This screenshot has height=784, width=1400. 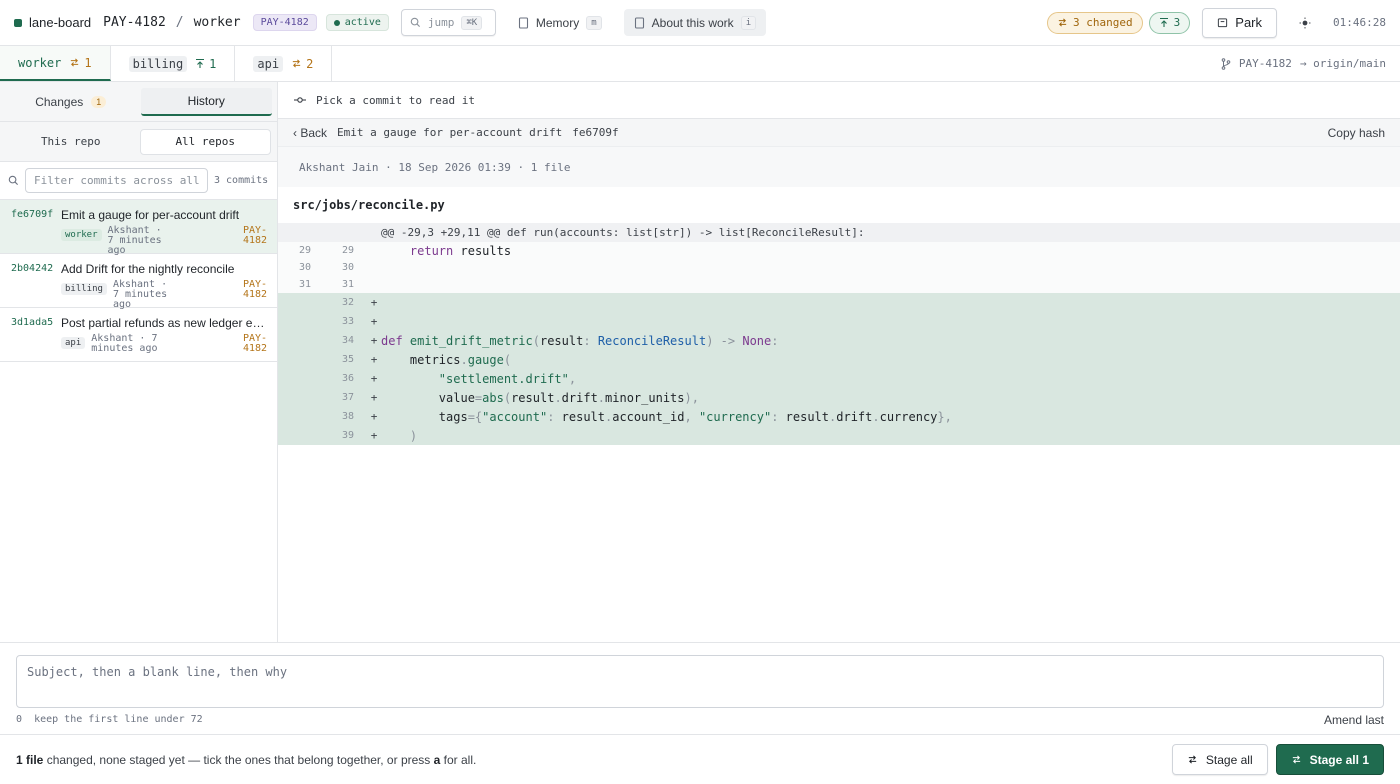 What do you see at coordinates (109, 719) in the screenshot?
I see `message-hint: 0 keep the first line under 72` at bounding box center [109, 719].